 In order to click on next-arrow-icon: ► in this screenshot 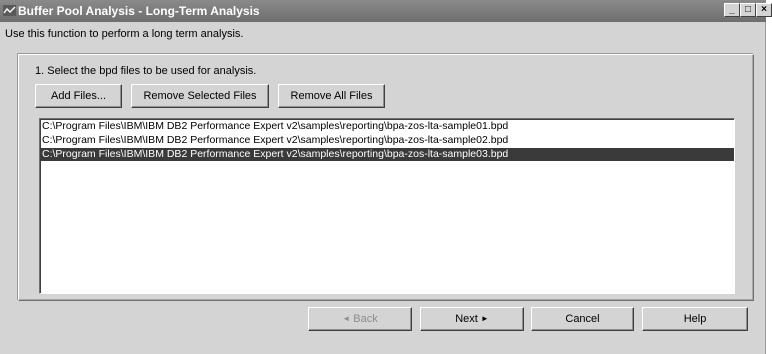, I will do `click(484, 318)`.